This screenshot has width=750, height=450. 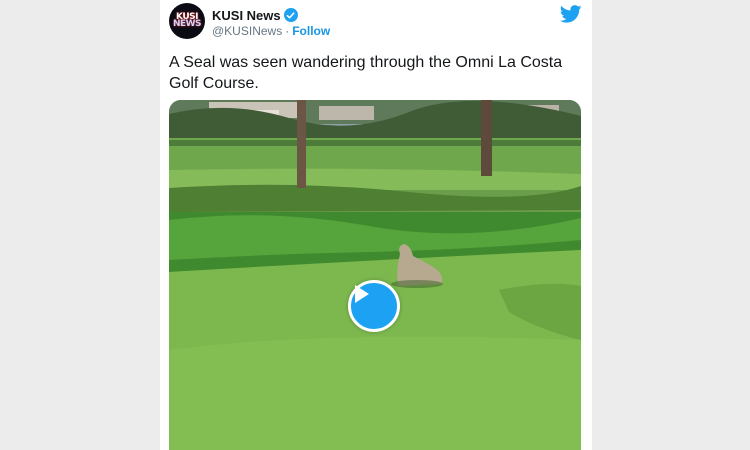 What do you see at coordinates (374, 306) in the screenshot?
I see `play-button` at bounding box center [374, 306].